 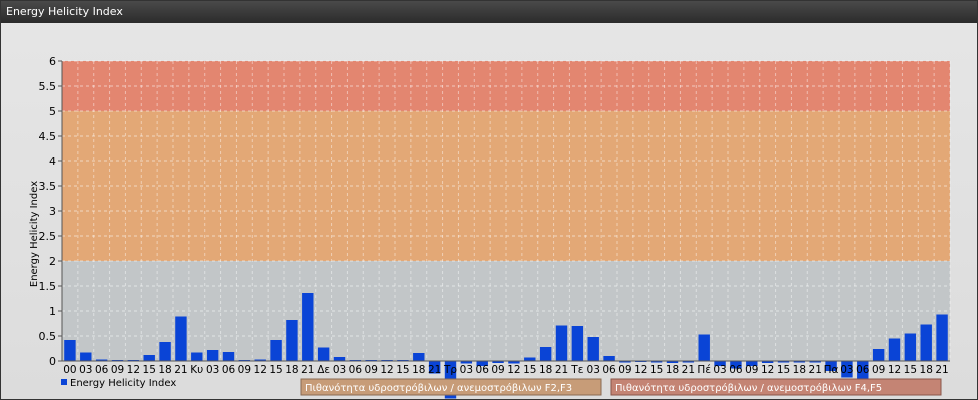 What do you see at coordinates (52, 311) in the screenshot?
I see `y-tick-label: 1` at bounding box center [52, 311].